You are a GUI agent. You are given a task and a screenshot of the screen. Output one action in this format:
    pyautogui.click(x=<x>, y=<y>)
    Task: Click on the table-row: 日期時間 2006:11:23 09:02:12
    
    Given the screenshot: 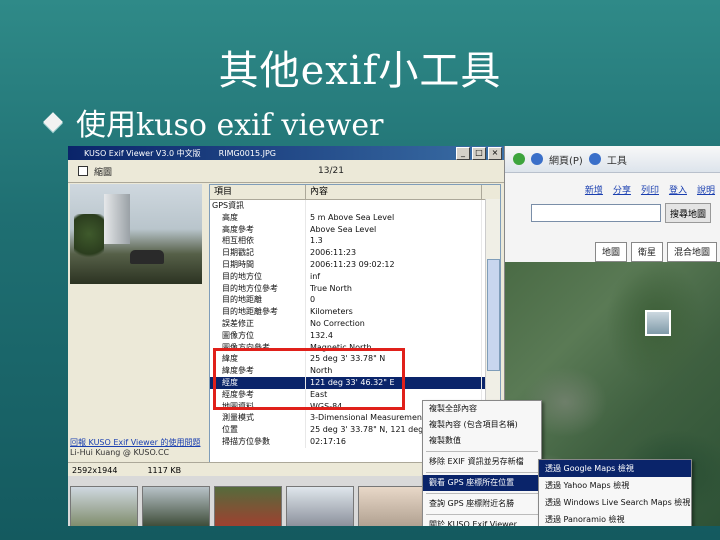 What is the action you would take?
    pyautogui.click(x=355, y=264)
    